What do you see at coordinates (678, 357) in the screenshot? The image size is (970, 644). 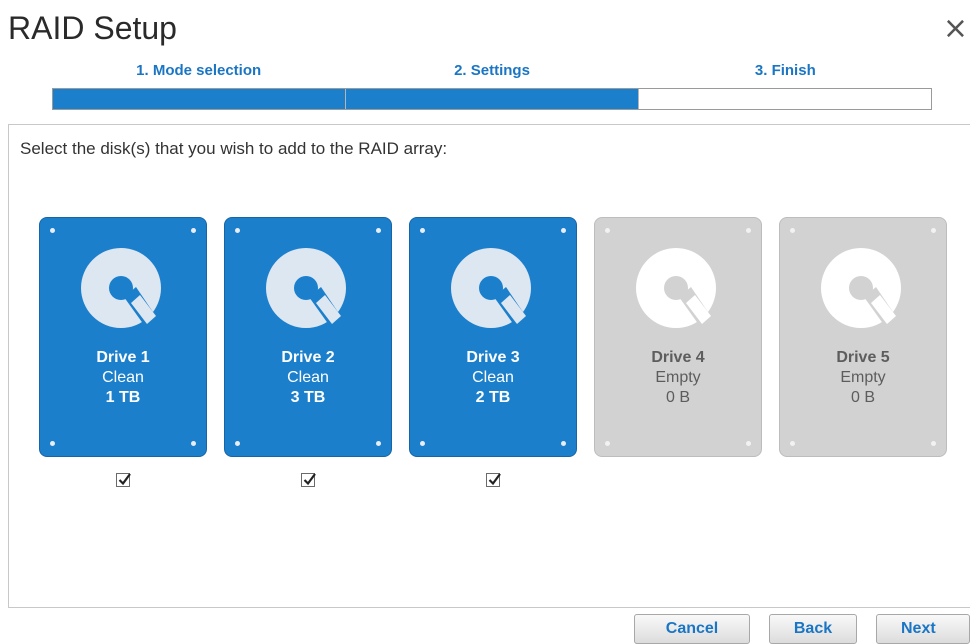 I see `drive-name: Drive 4` at bounding box center [678, 357].